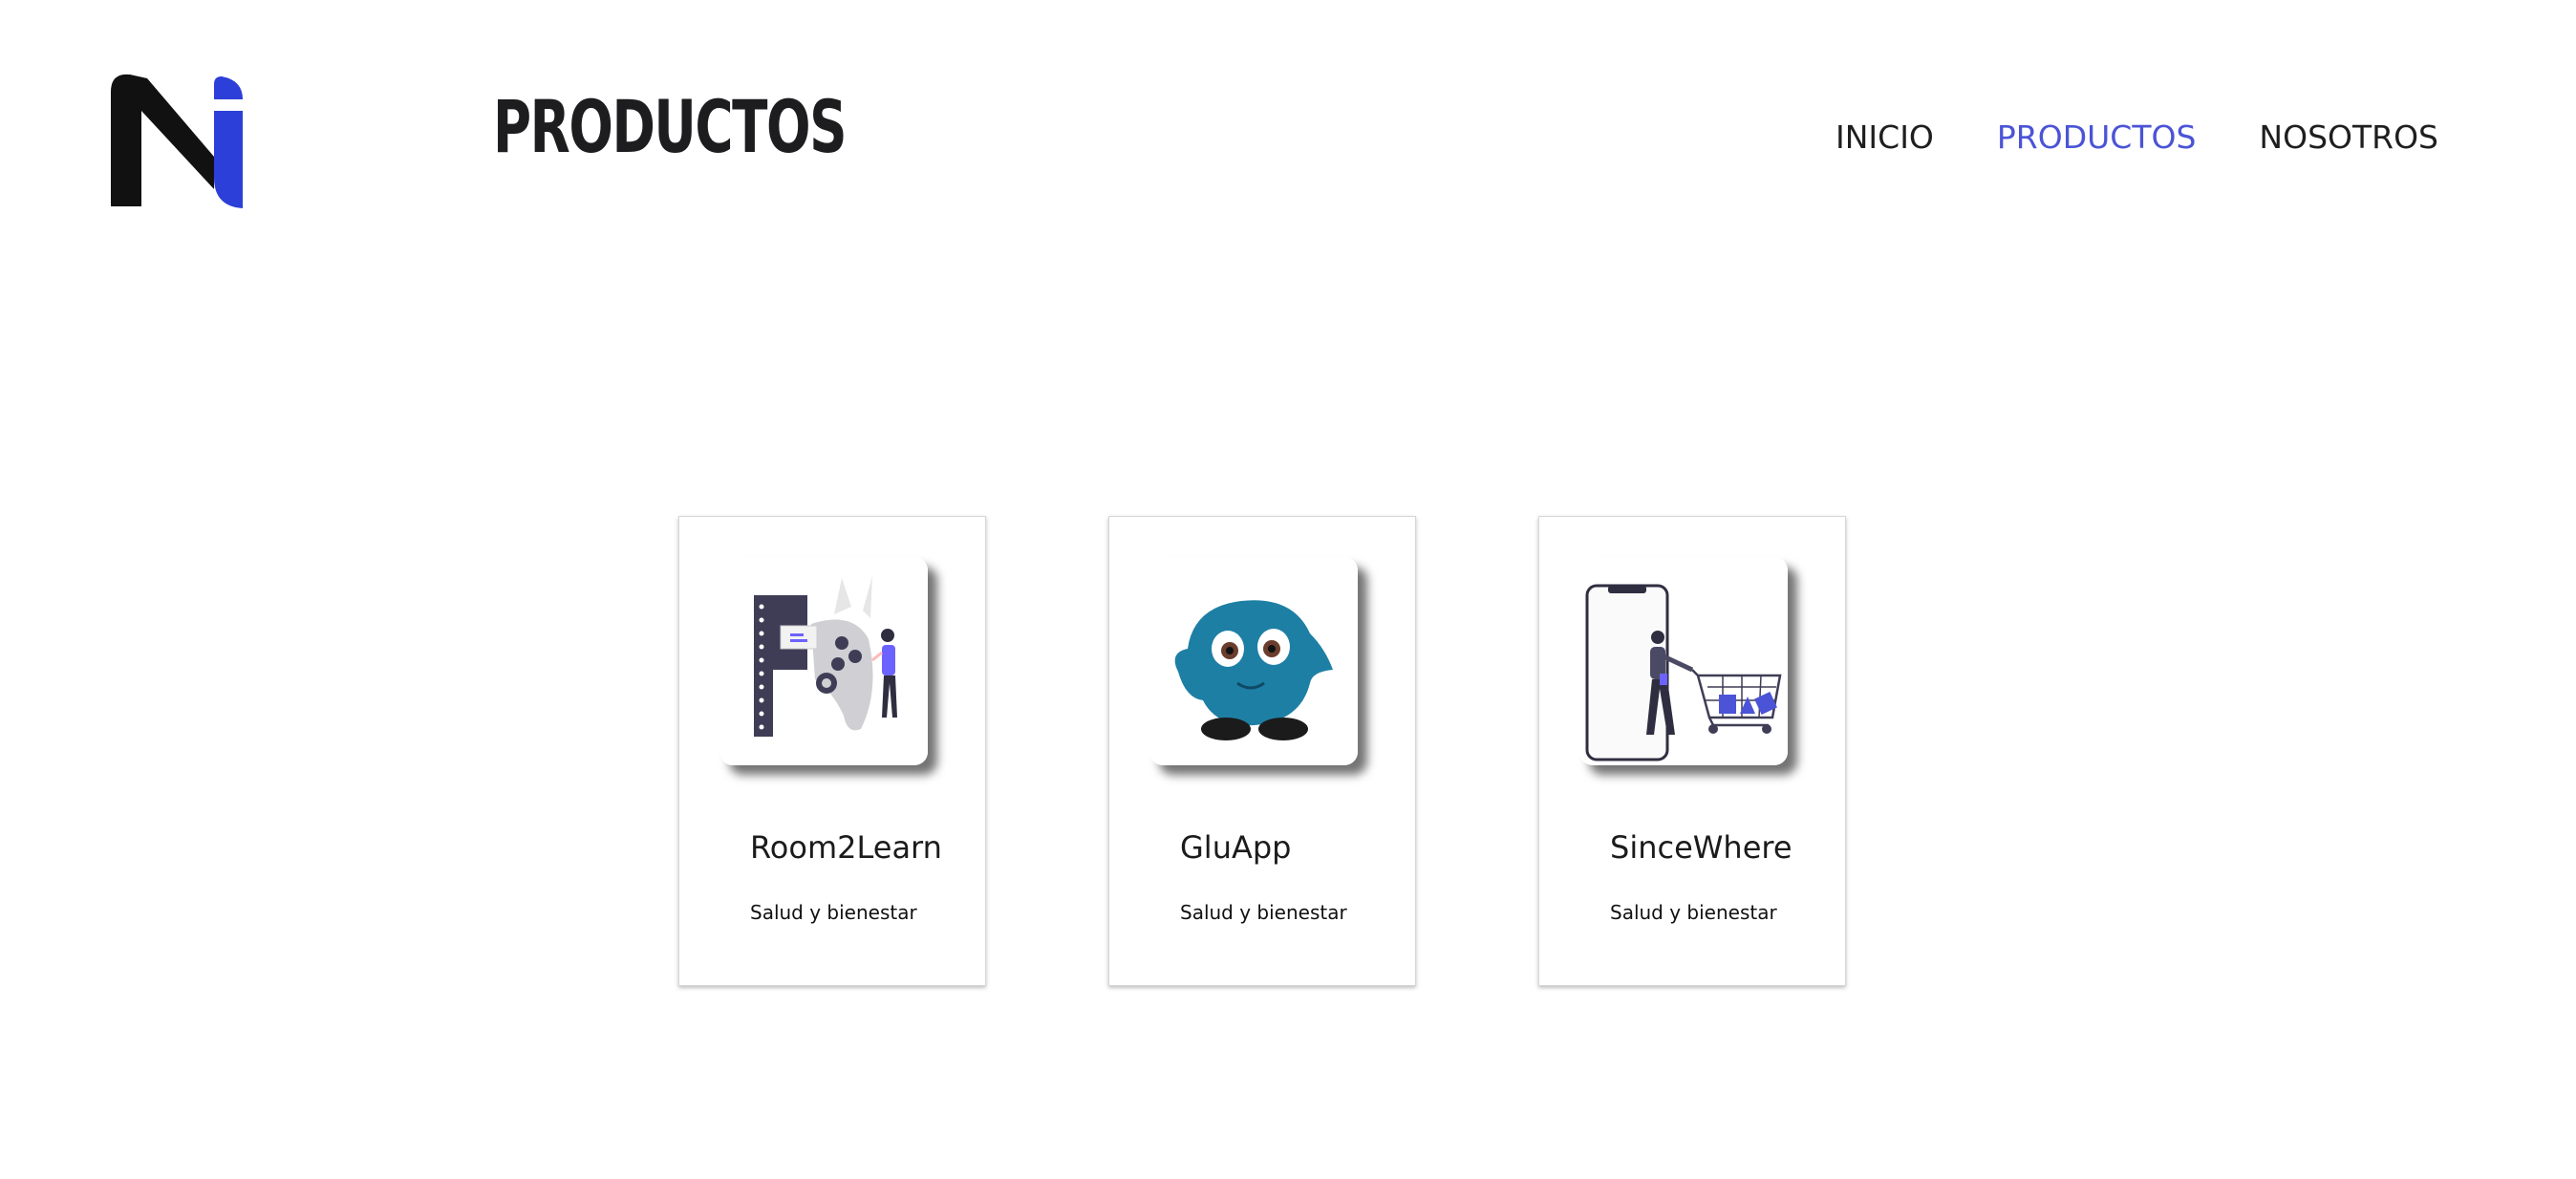 This screenshot has width=2576, height=1179. I want to click on product-card-gluapp: GluApp Salud y bienestar, so click(1262, 751).